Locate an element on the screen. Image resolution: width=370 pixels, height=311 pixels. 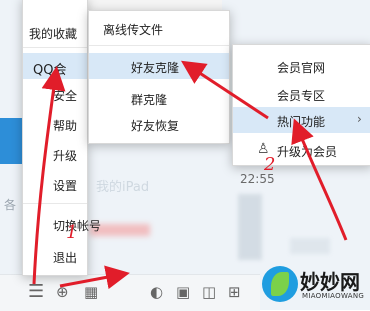
watermark-subtitle: MIAOMIAOWANG is located at coordinates (333, 296).